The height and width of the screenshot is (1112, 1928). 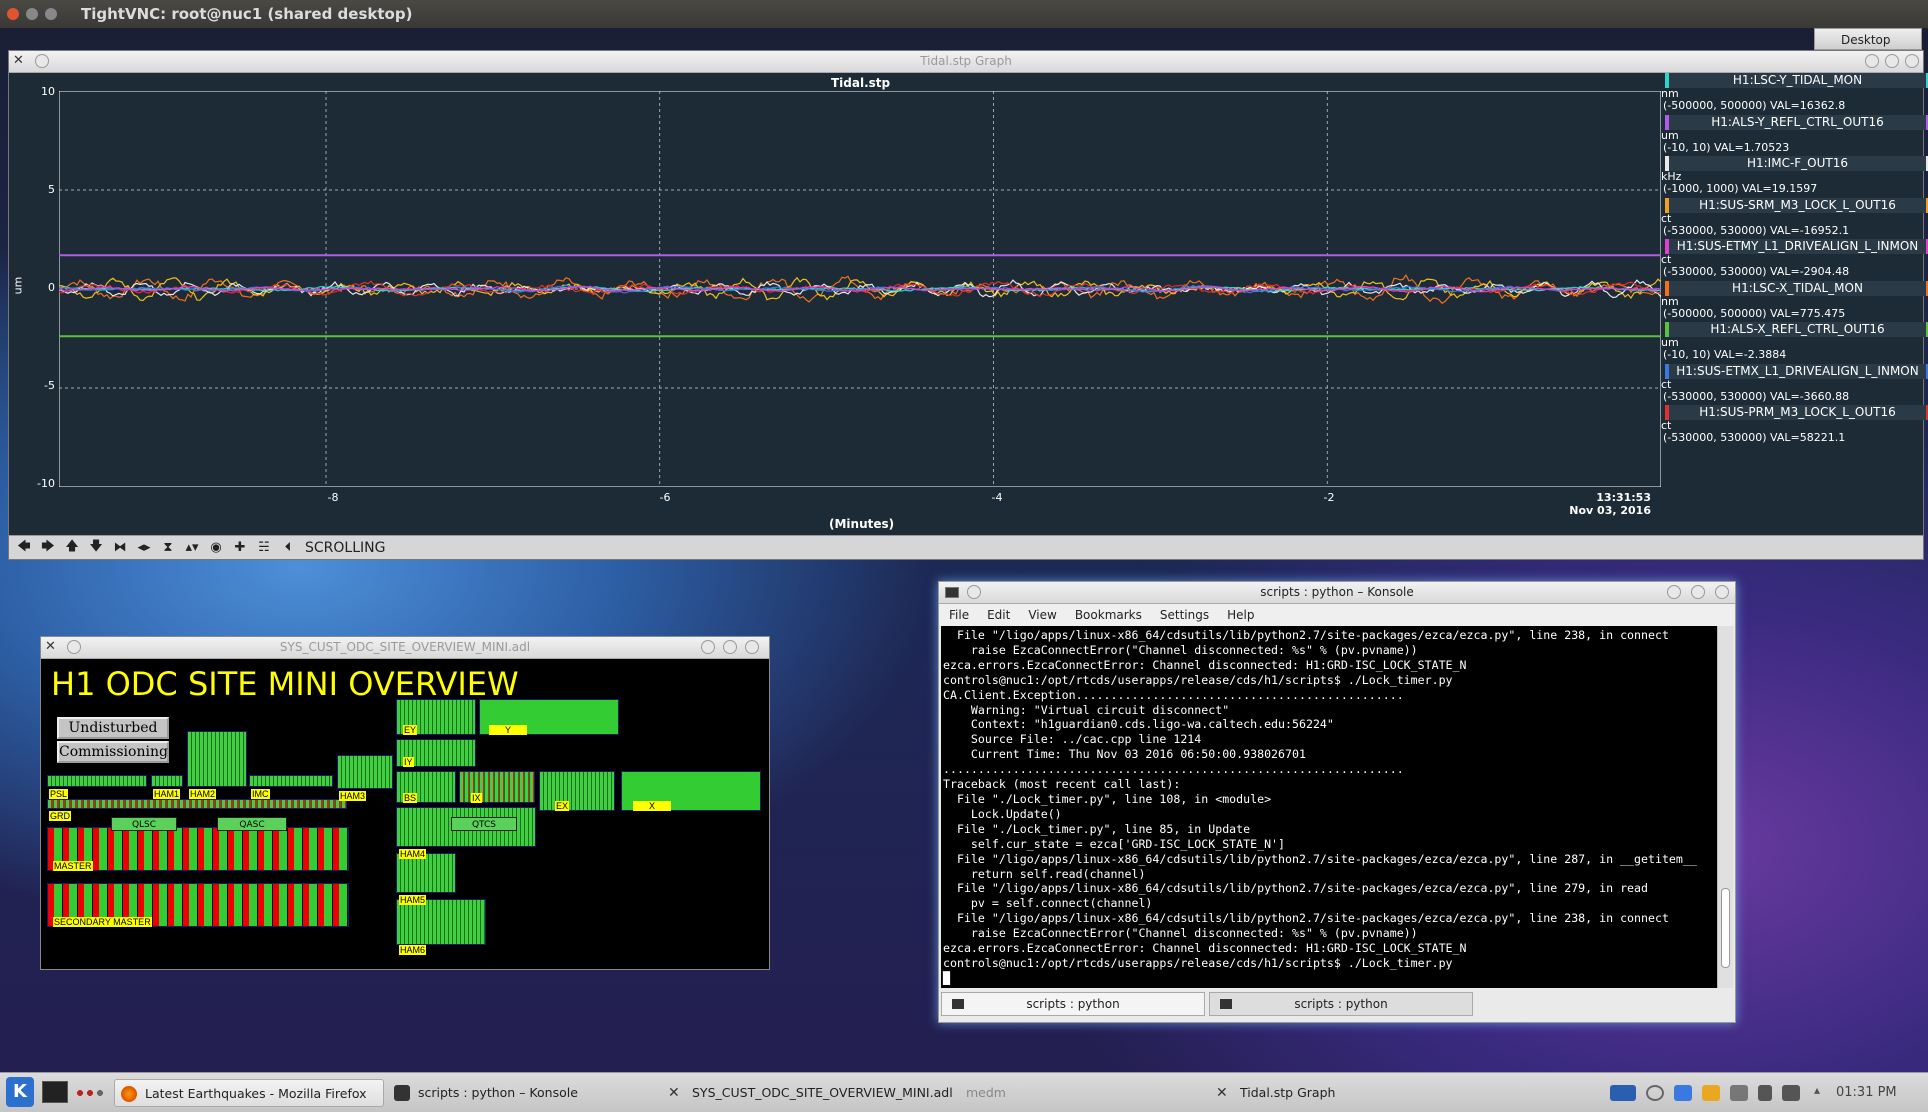 What do you see at coordinates (413, 854) in the screenshot?
I see `tag-ham4: HAM4` at bounding box center [413, 854].